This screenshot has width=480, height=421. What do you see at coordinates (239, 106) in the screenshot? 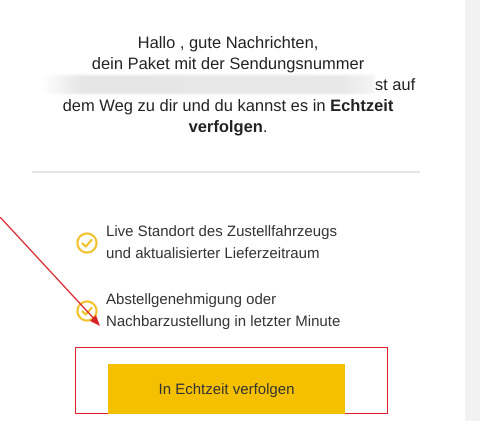
I see `message-text: st auf dem Weg zu dir und du kannst es in Echtzeit verfolgen.` at bounding box center [239, 106].